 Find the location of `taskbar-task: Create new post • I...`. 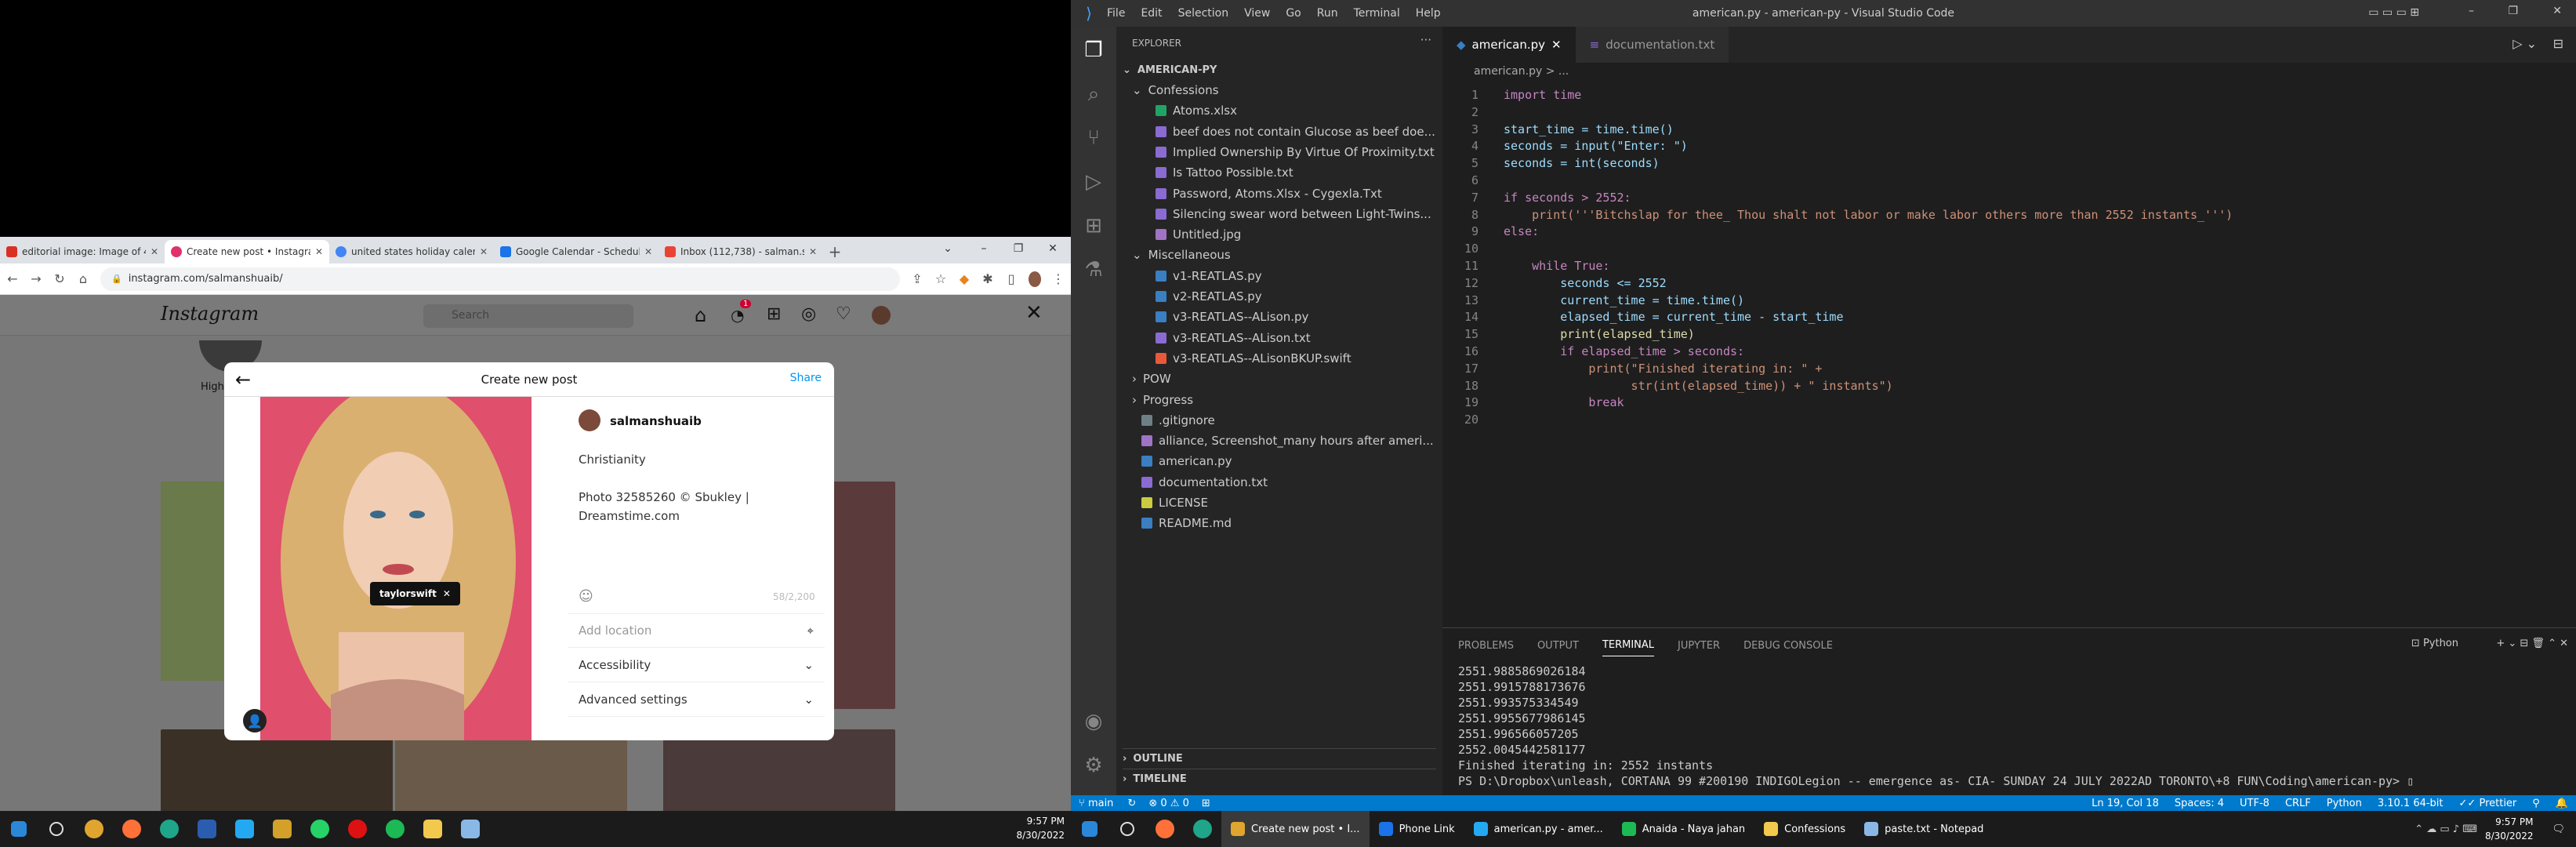

taskbar-task: Create new post • I... is located at coordinates (1296, 829).